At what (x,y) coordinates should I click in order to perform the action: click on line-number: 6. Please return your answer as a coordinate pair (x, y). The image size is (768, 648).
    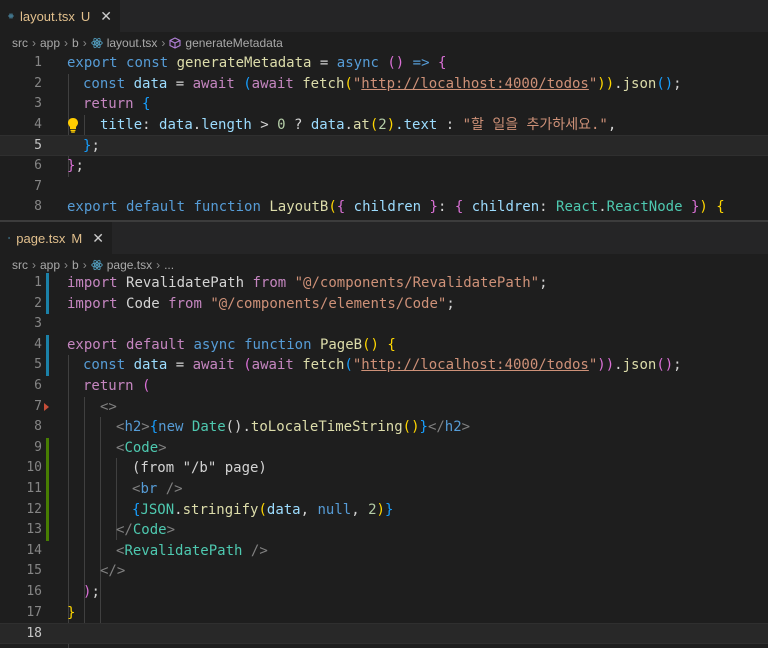
    Looking at the image, I should click on (38, 385).